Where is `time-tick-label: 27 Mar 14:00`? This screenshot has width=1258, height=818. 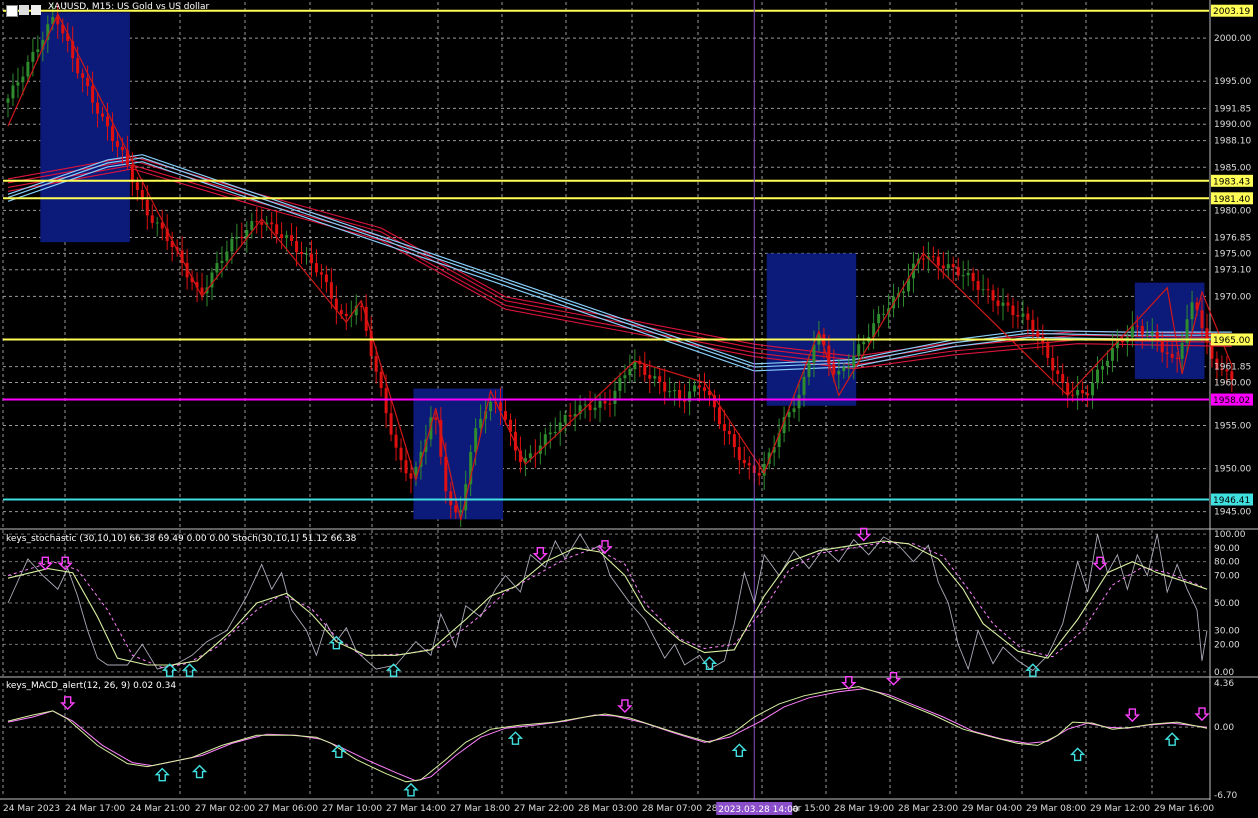 time-tick-label: 27 Mar 14:00 is located at coordinates (416, 809).